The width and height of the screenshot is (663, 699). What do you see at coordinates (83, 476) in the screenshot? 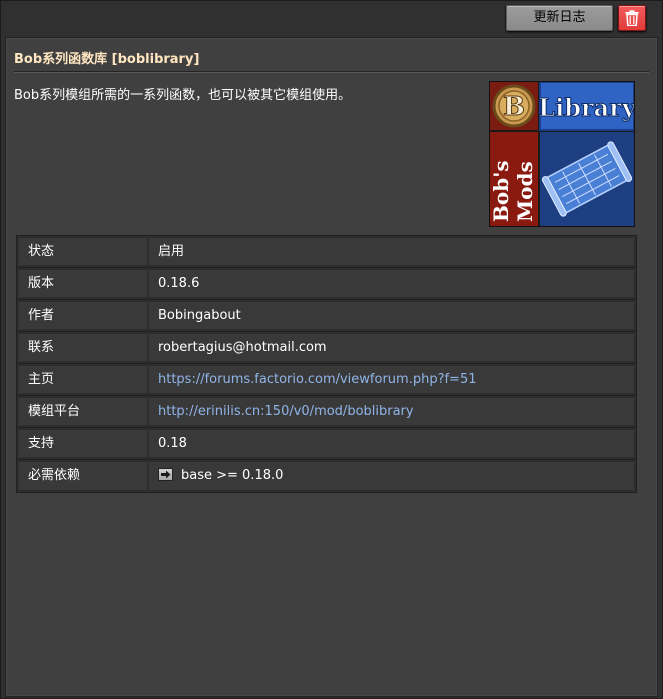
I see `info-key: 必需依赖` at bounding box center [83, 476].